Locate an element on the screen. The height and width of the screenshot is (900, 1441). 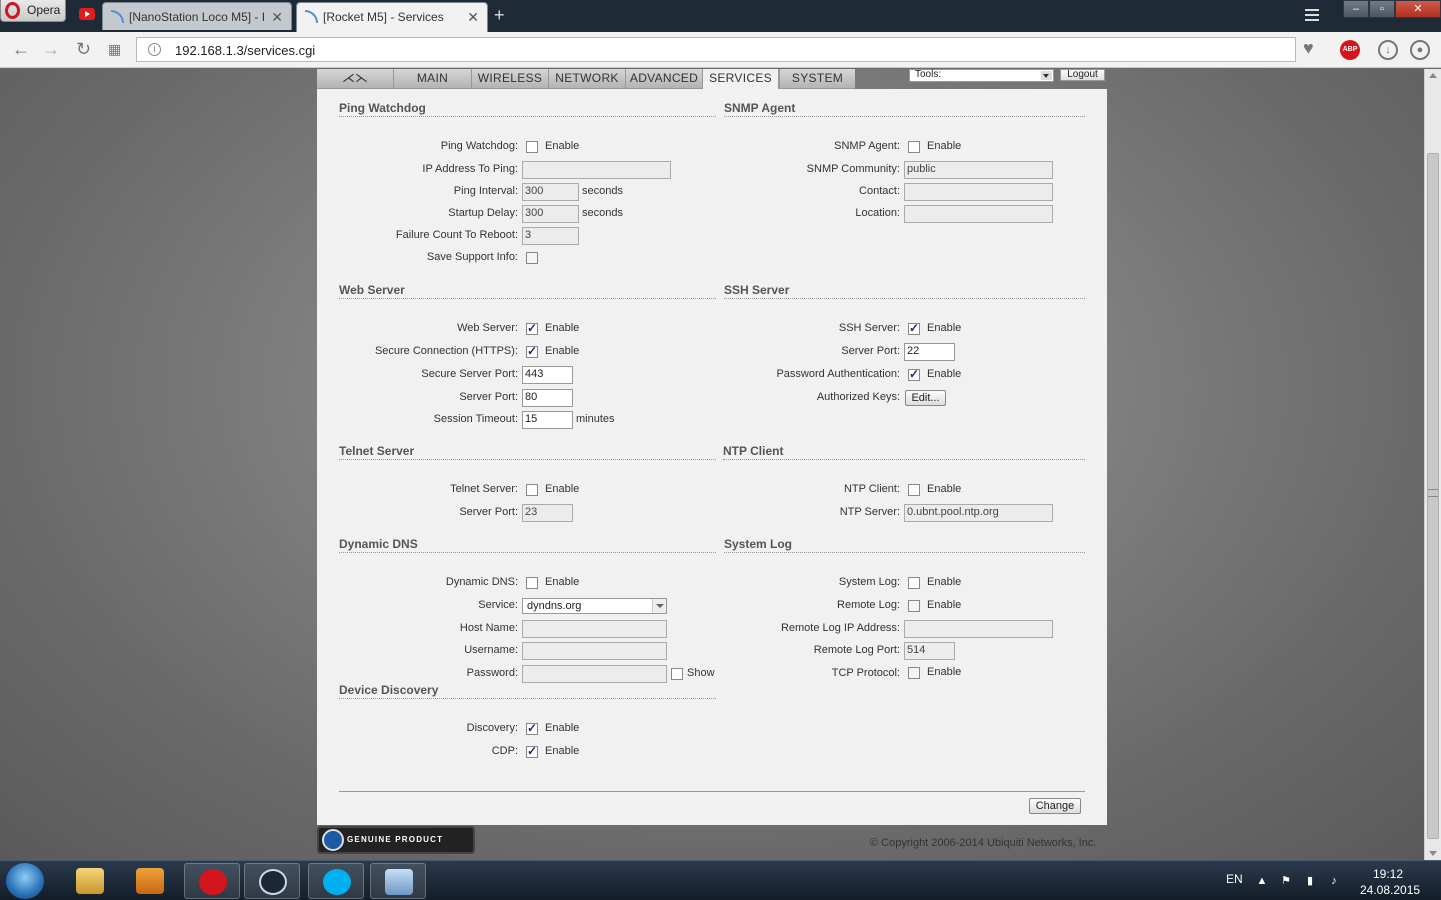
taskbar-steam is located at coordinates (272, 881).